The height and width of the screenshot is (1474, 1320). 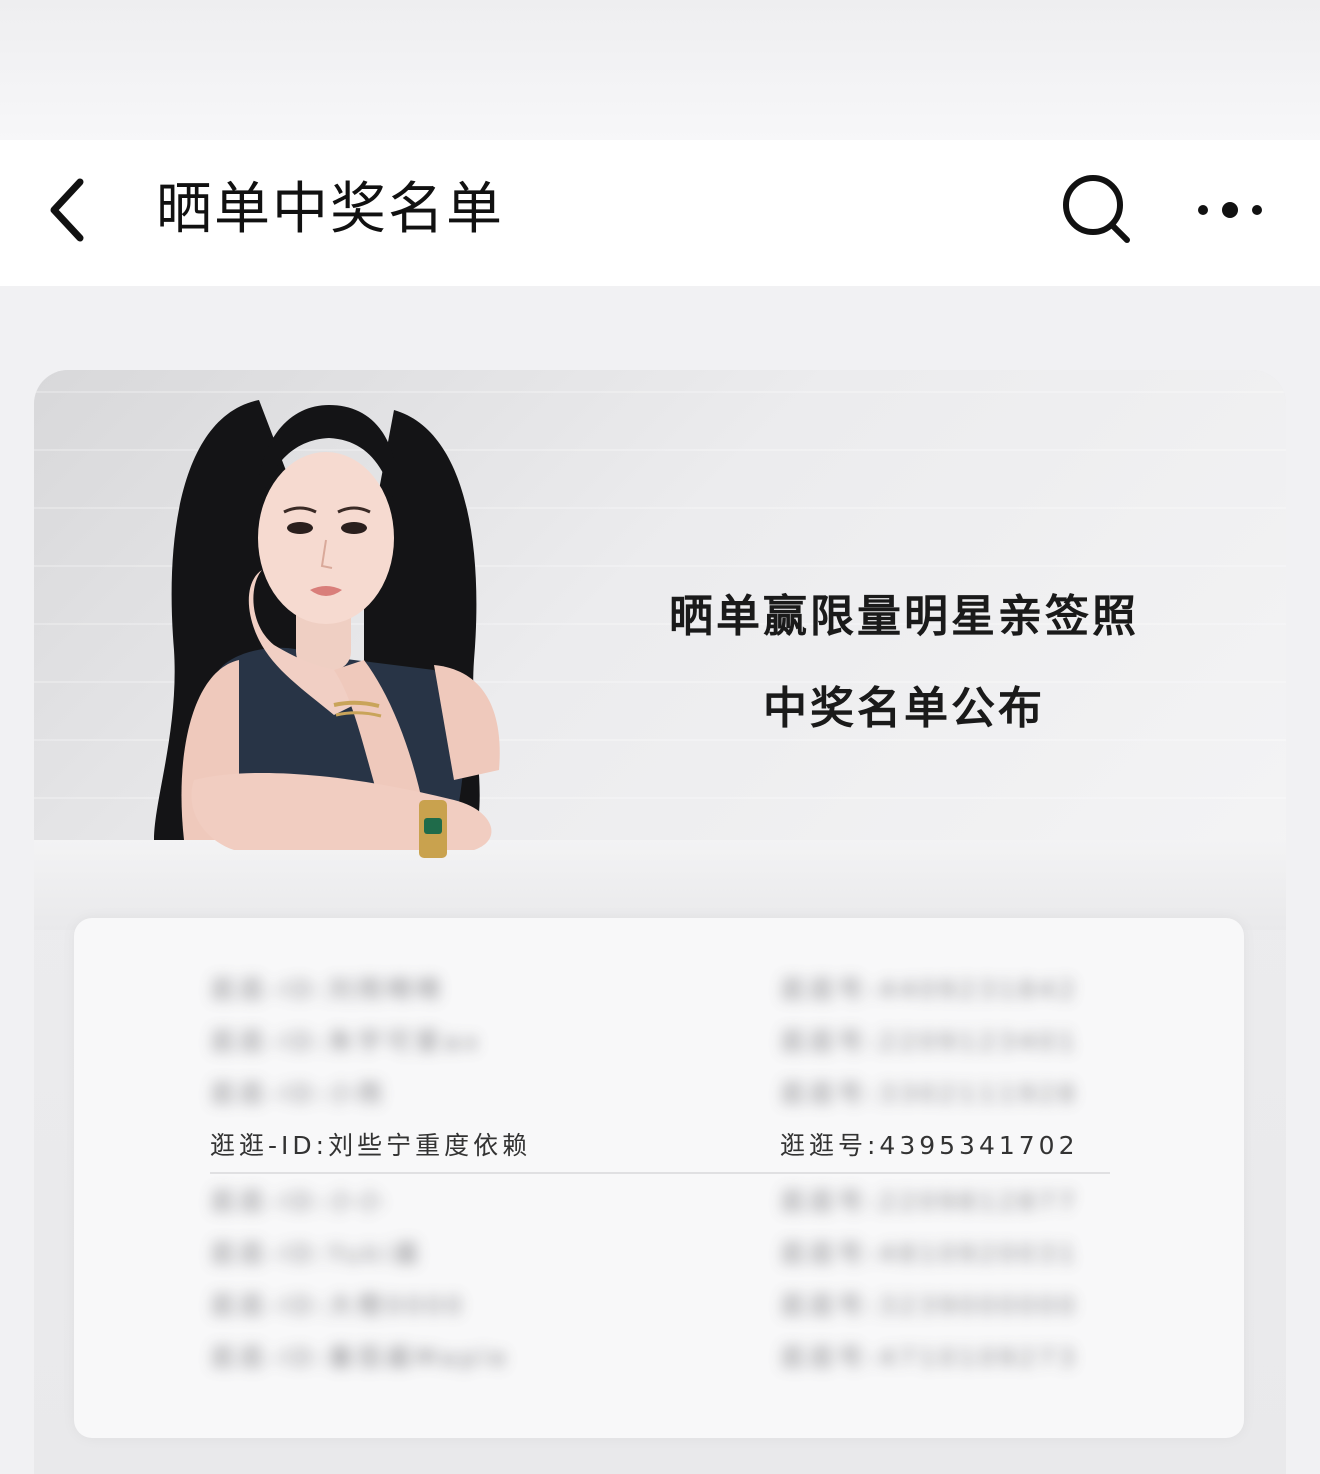 I want to click on more-dots-icon, so click(x=1230, y=210).